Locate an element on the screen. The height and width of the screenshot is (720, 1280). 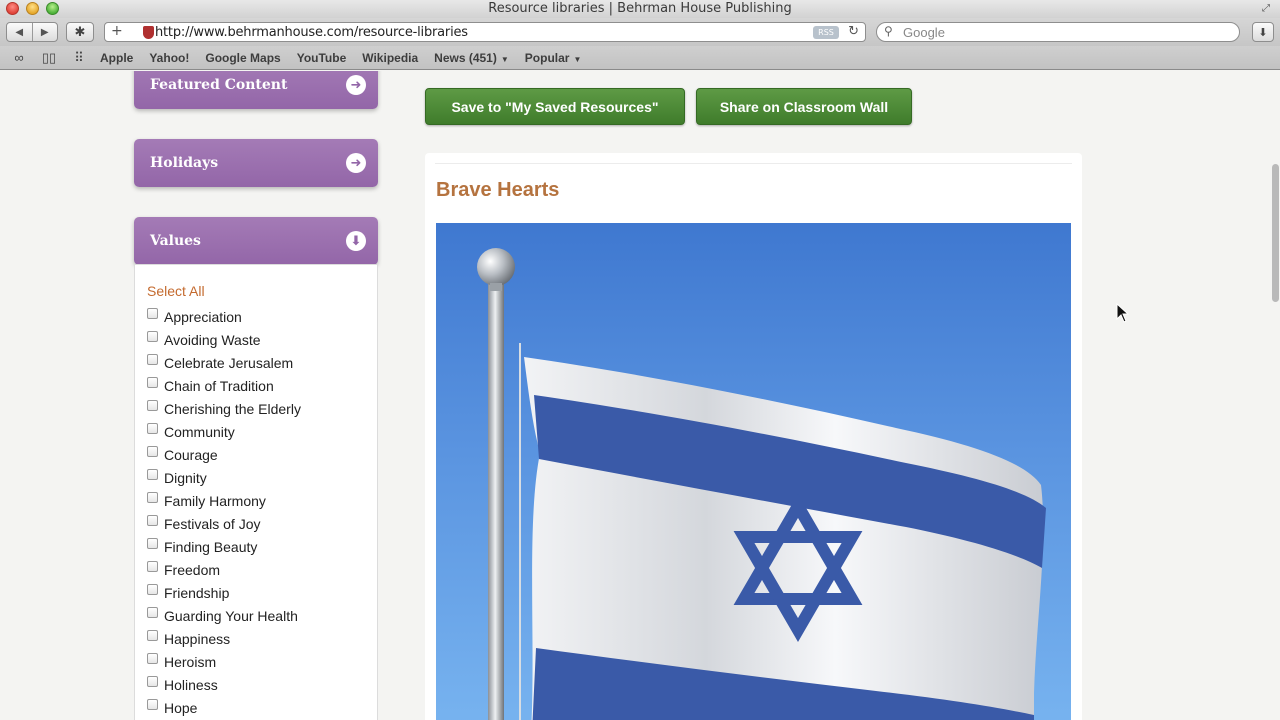
value-checkbox-item: Freedom is located at coordinates (224, 569).